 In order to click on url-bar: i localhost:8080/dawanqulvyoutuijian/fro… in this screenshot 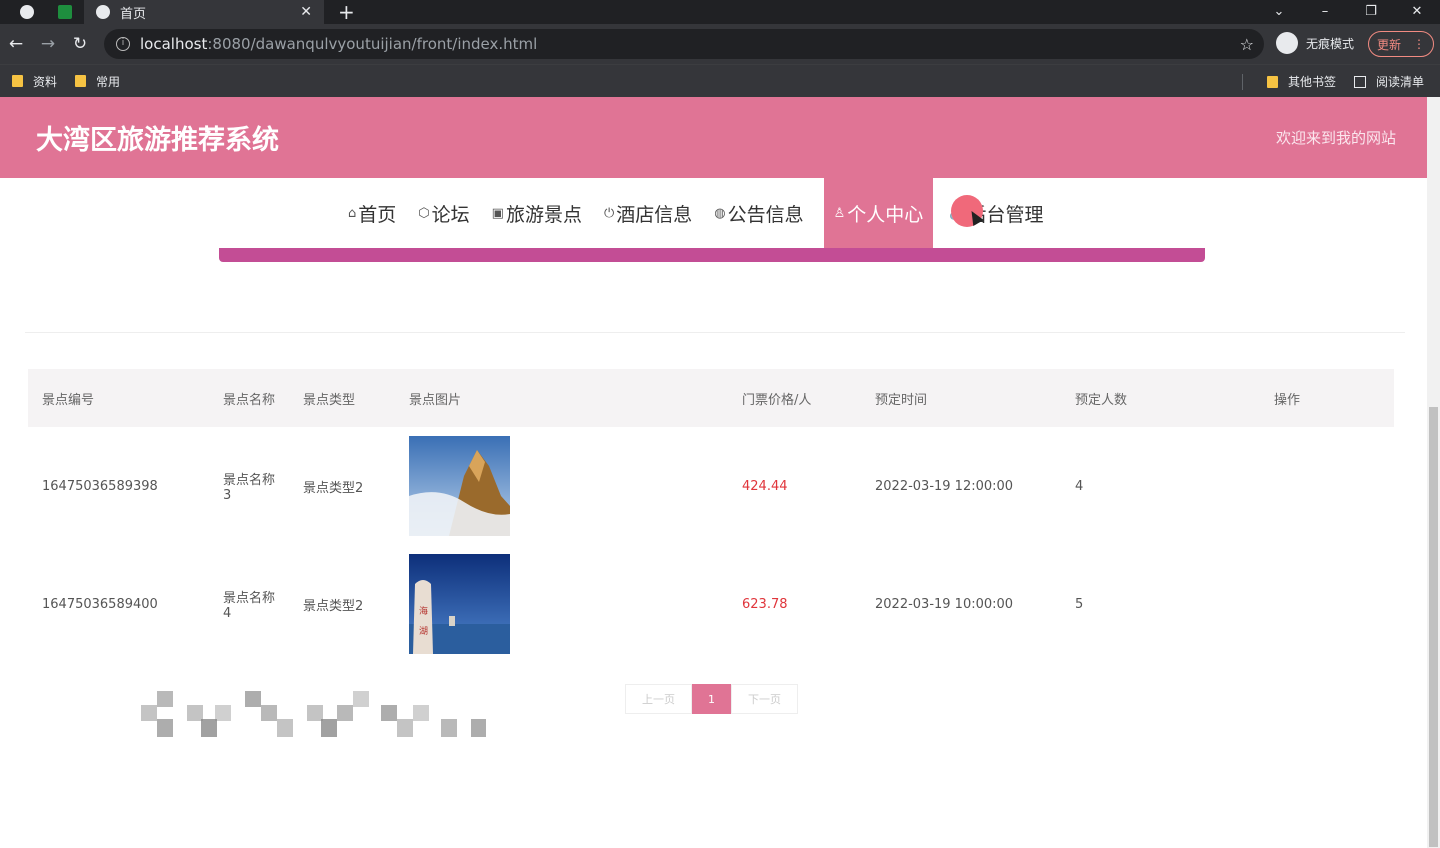, I will do `click(684, 44)`.